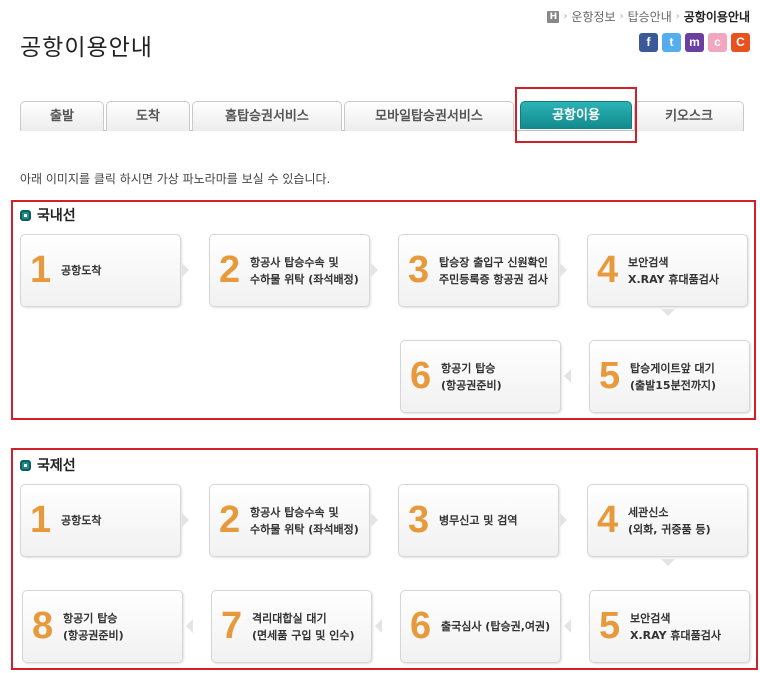 This screenshot has width=760, height=673. I want to click on breadcrumb-item-boarding-guide: 탑승안내, so click(650, 16).